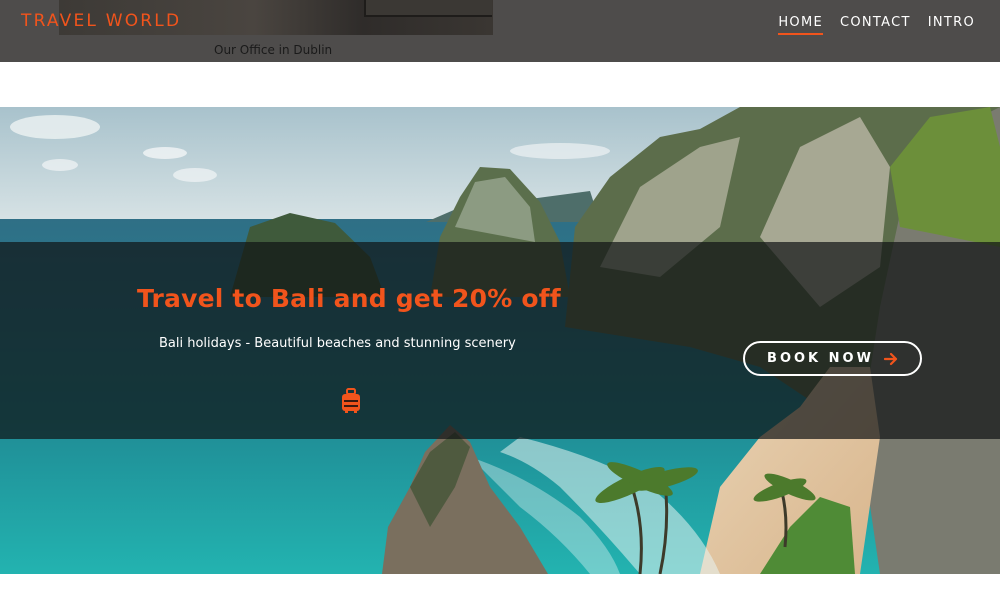  Describe the element at coordinates (428, 8) in the screenshot. I see `office-image-frame` at that location.